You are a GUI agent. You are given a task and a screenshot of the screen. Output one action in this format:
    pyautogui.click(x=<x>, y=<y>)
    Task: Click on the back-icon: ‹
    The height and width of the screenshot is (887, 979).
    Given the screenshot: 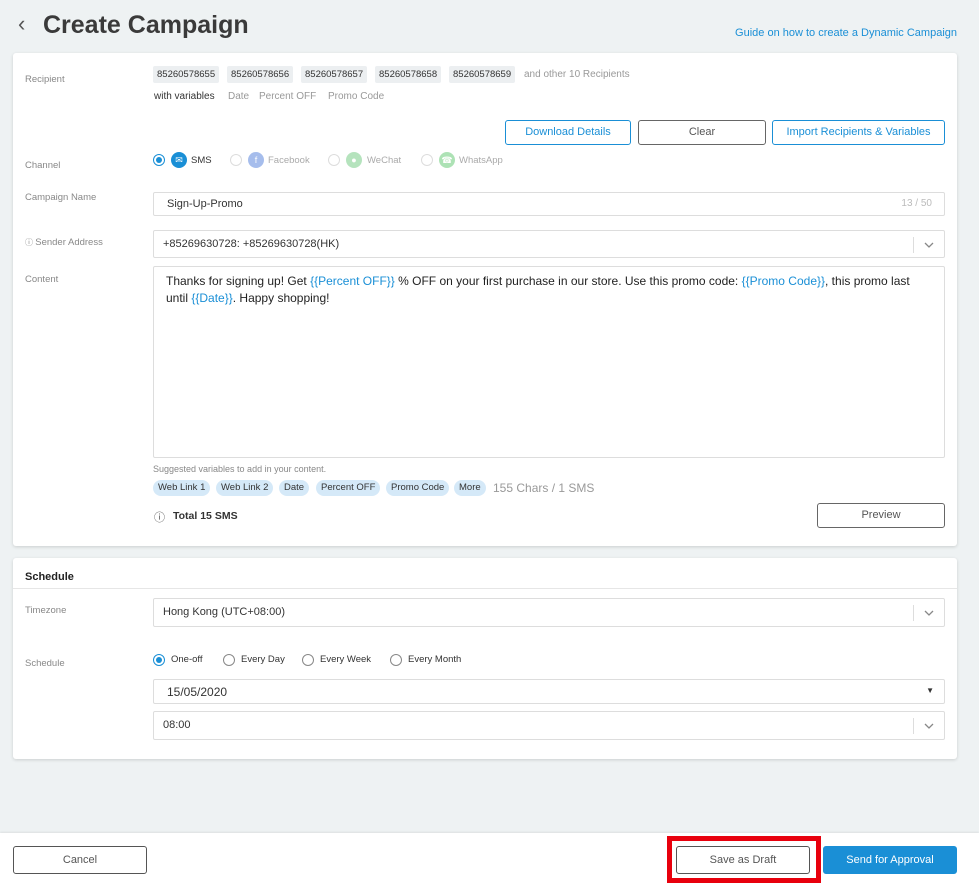 What is the action you would take?
    pyautogui.click(x=21, y=24)
    